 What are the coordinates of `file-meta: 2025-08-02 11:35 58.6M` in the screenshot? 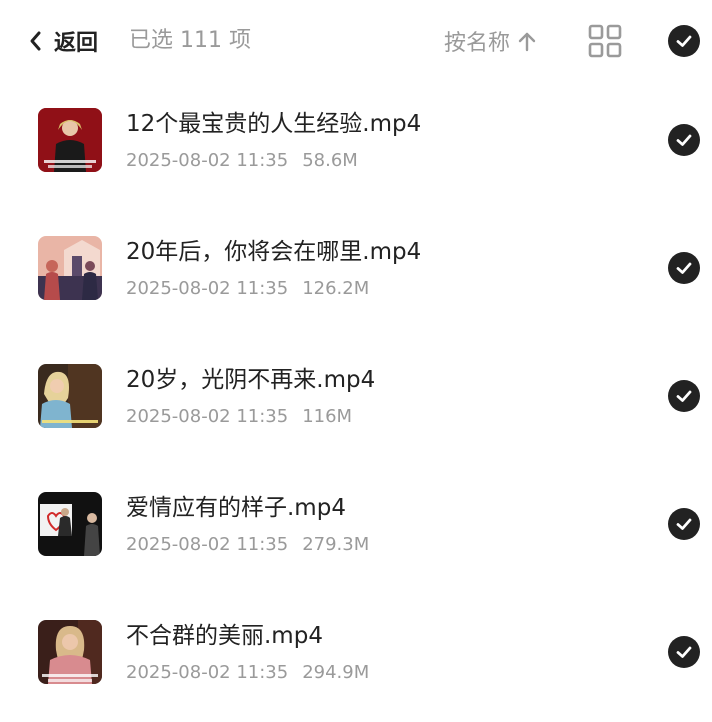 It's located at (242, 160).